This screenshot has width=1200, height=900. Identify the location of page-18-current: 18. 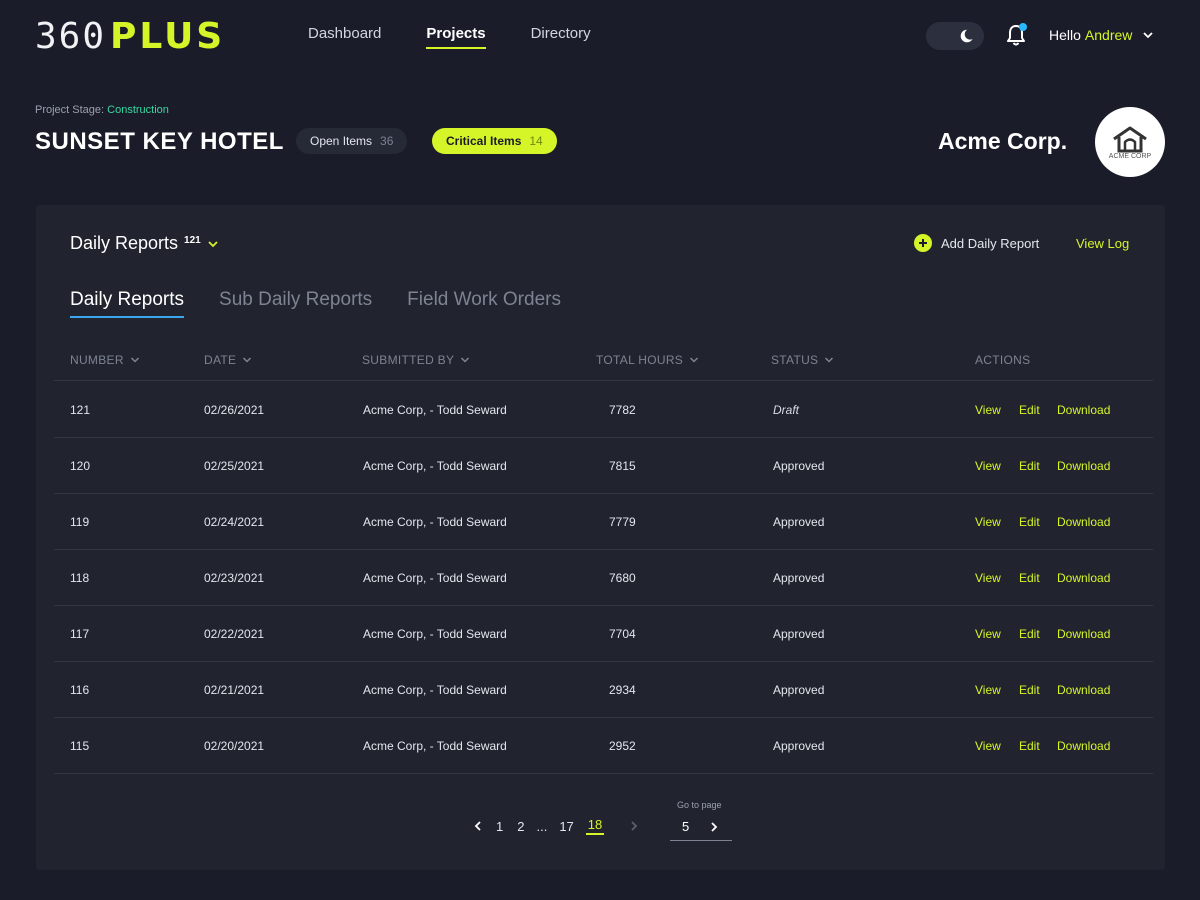
(595, 826).